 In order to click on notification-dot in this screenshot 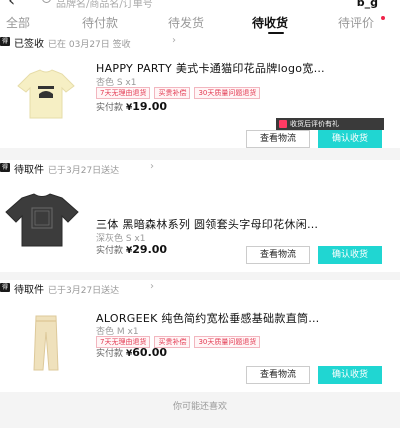, I will do `click(383, 18)`.